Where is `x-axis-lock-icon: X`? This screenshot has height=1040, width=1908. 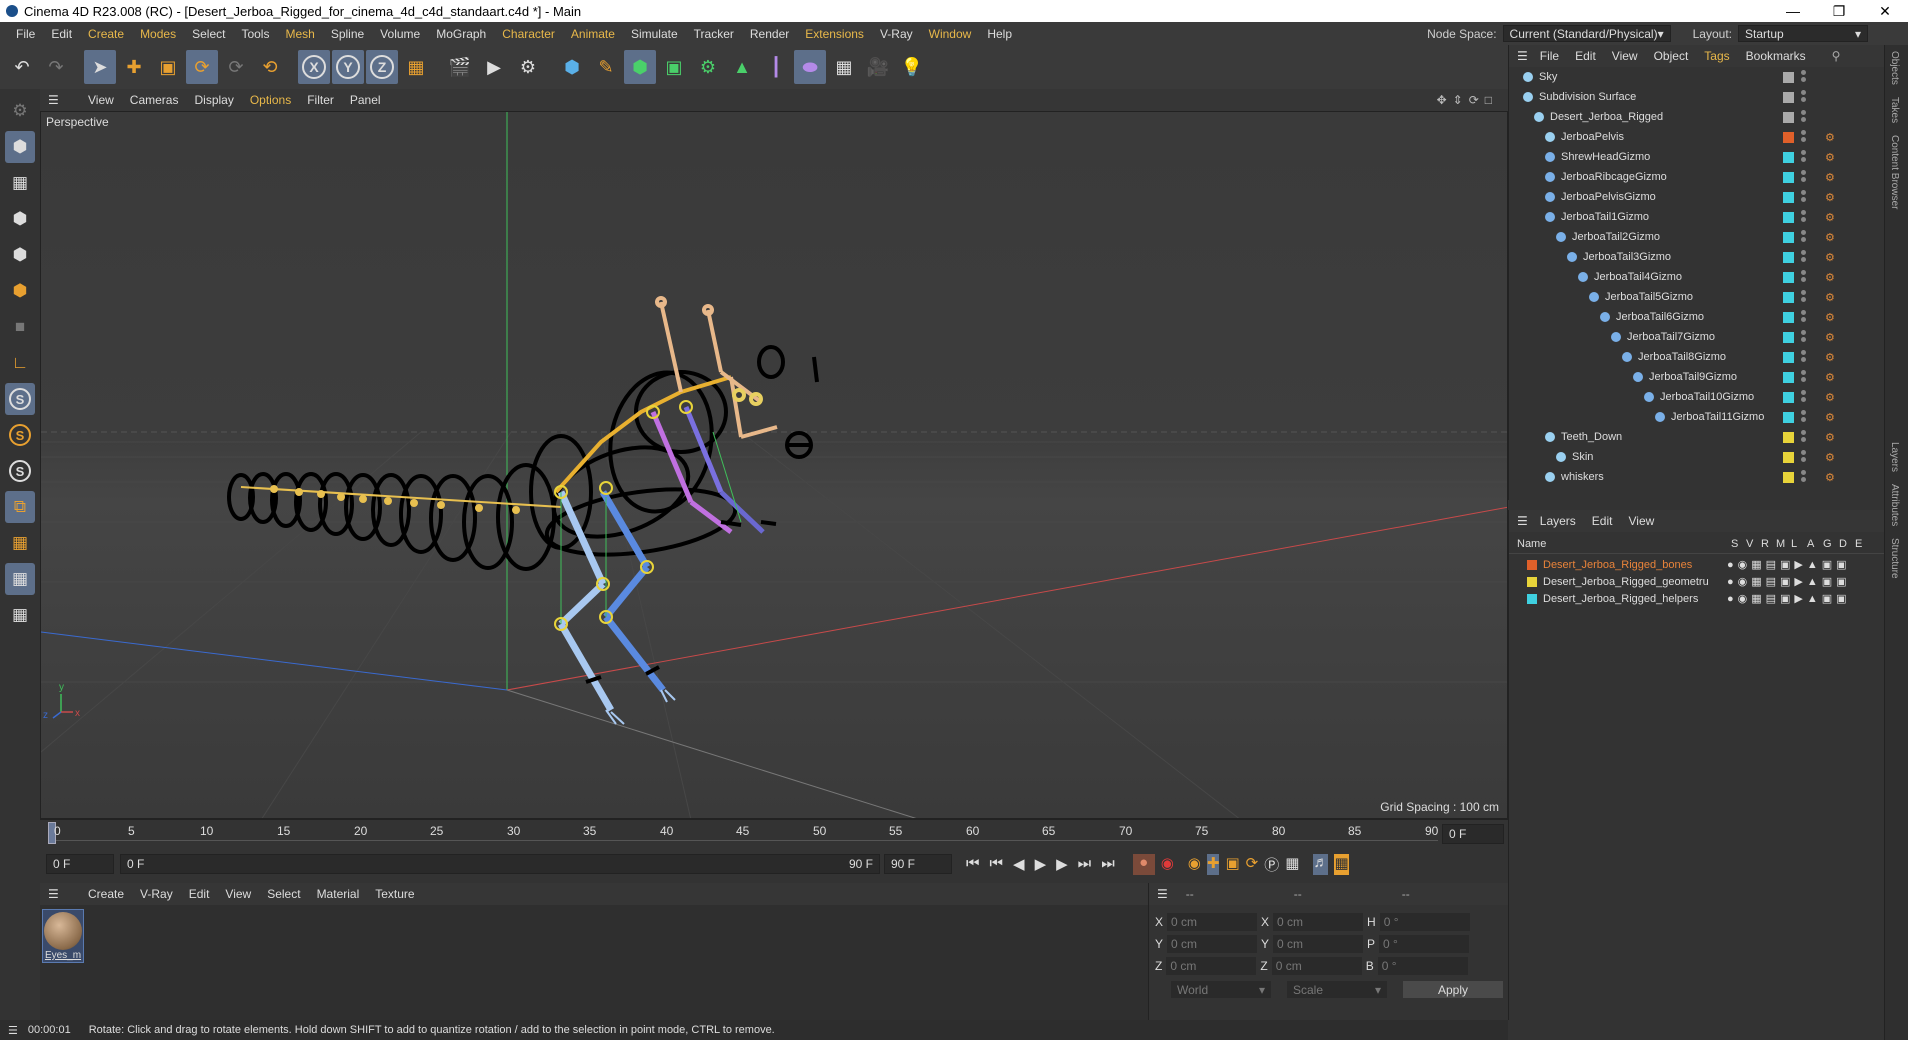
x-axis-lock-icon: X is located at coordinates (314, 67).